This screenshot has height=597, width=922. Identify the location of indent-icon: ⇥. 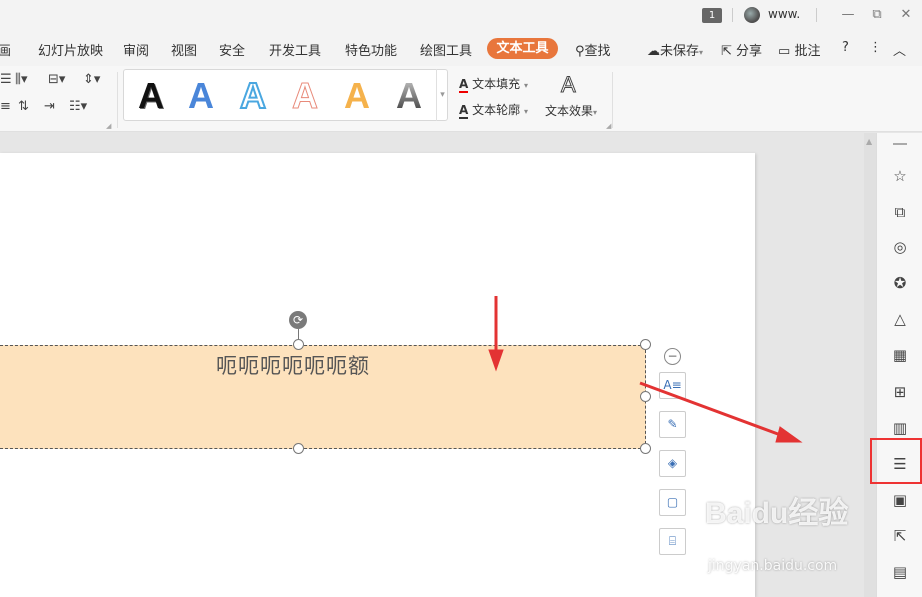
(49, 106).